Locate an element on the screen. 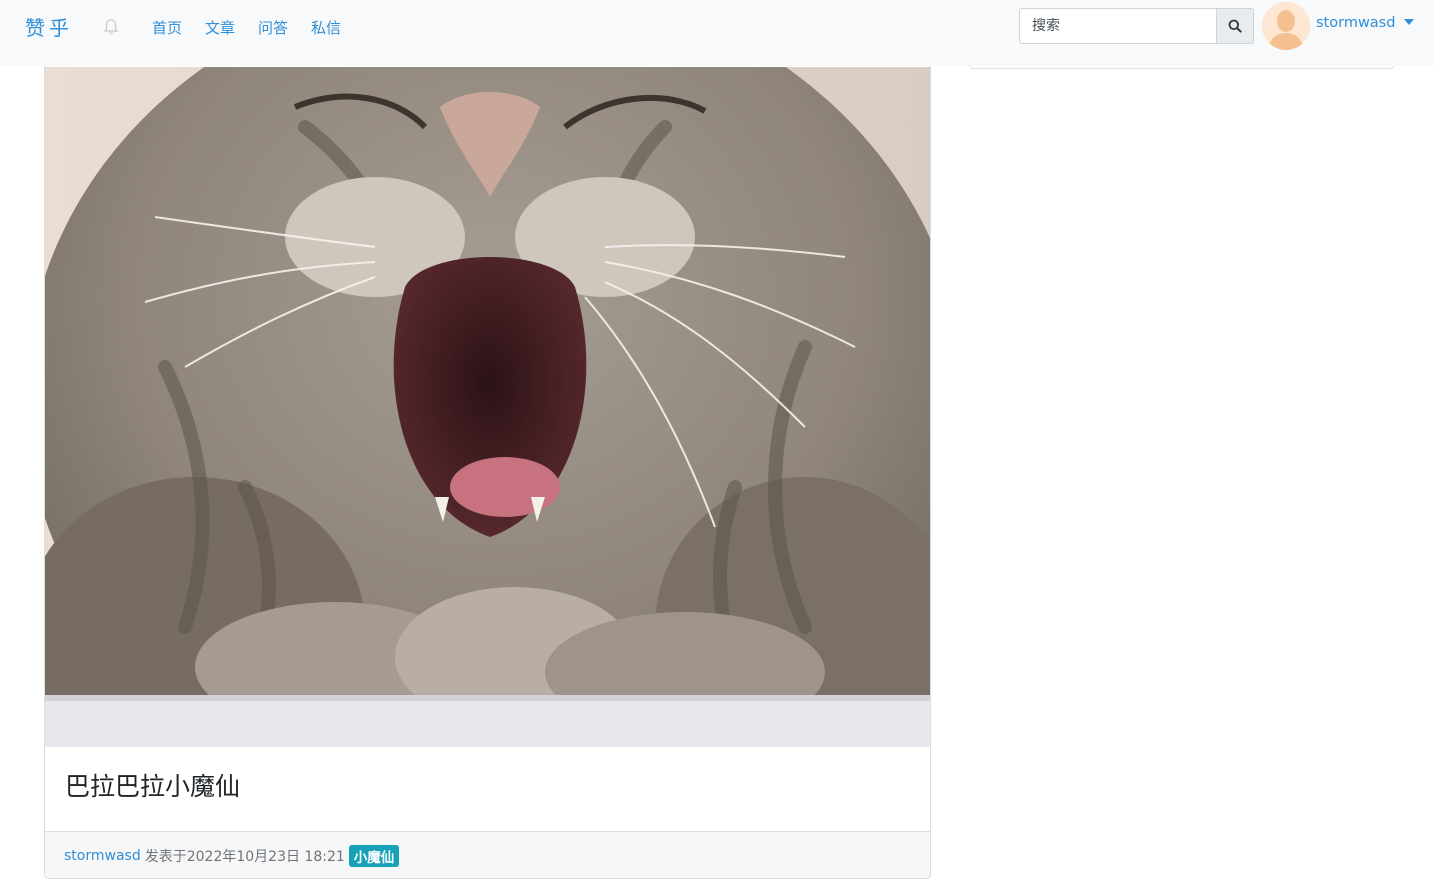 This screenshot has height=883, width=1433. post-title: 巴拉巴拉小魔仙 is located at coordinates (152, 785).